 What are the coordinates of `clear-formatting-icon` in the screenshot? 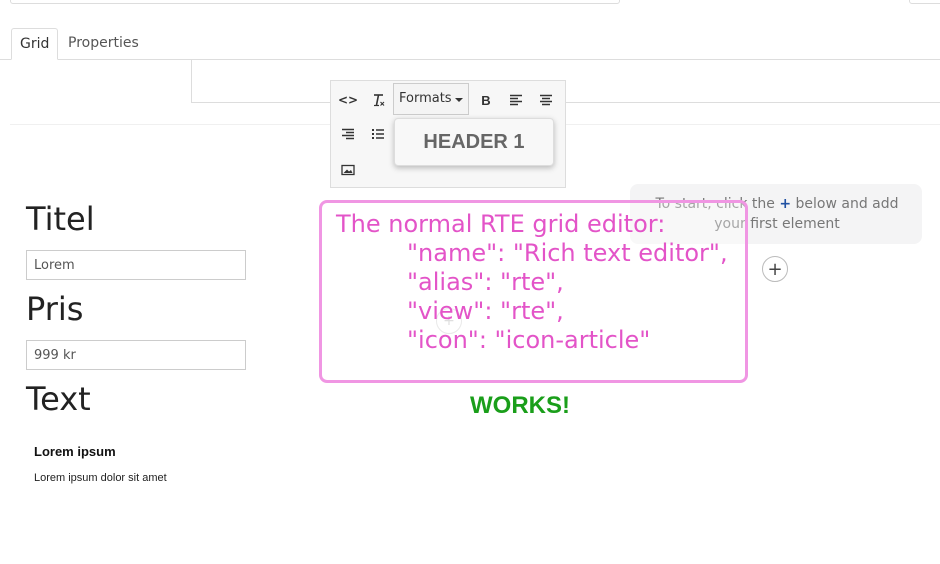 It's located at (379, 100).